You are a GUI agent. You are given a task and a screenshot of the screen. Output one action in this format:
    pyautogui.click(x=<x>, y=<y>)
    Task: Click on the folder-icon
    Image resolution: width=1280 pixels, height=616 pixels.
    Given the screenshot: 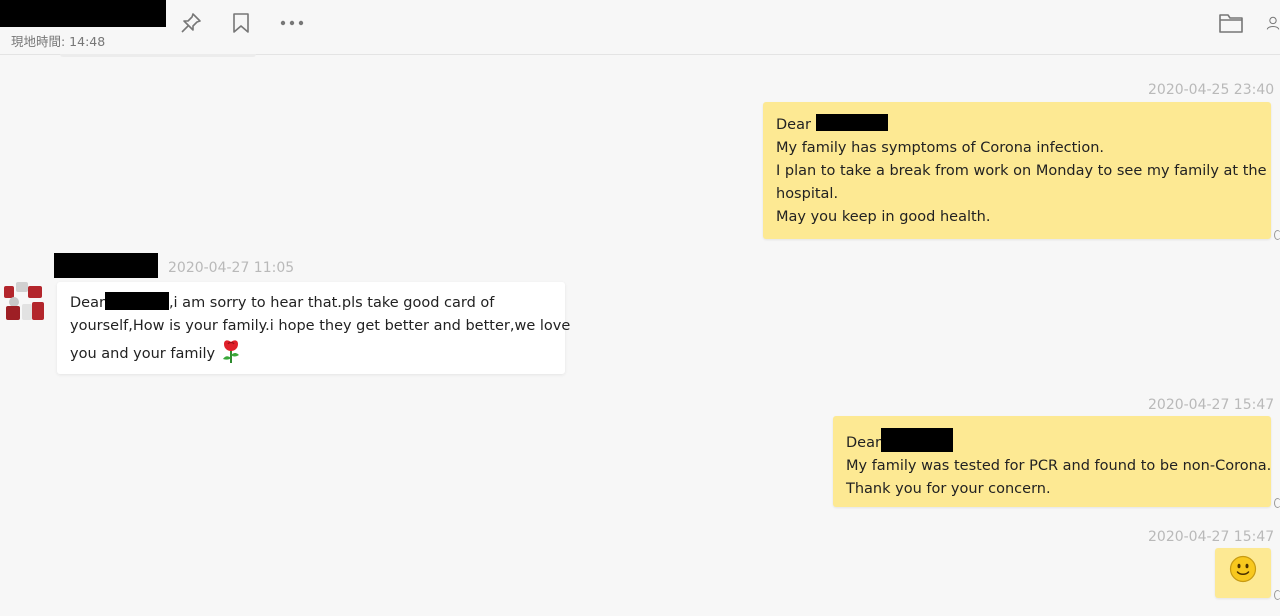 What is the action you would take?
    pyautogui.click(x=1231, y=23)
    